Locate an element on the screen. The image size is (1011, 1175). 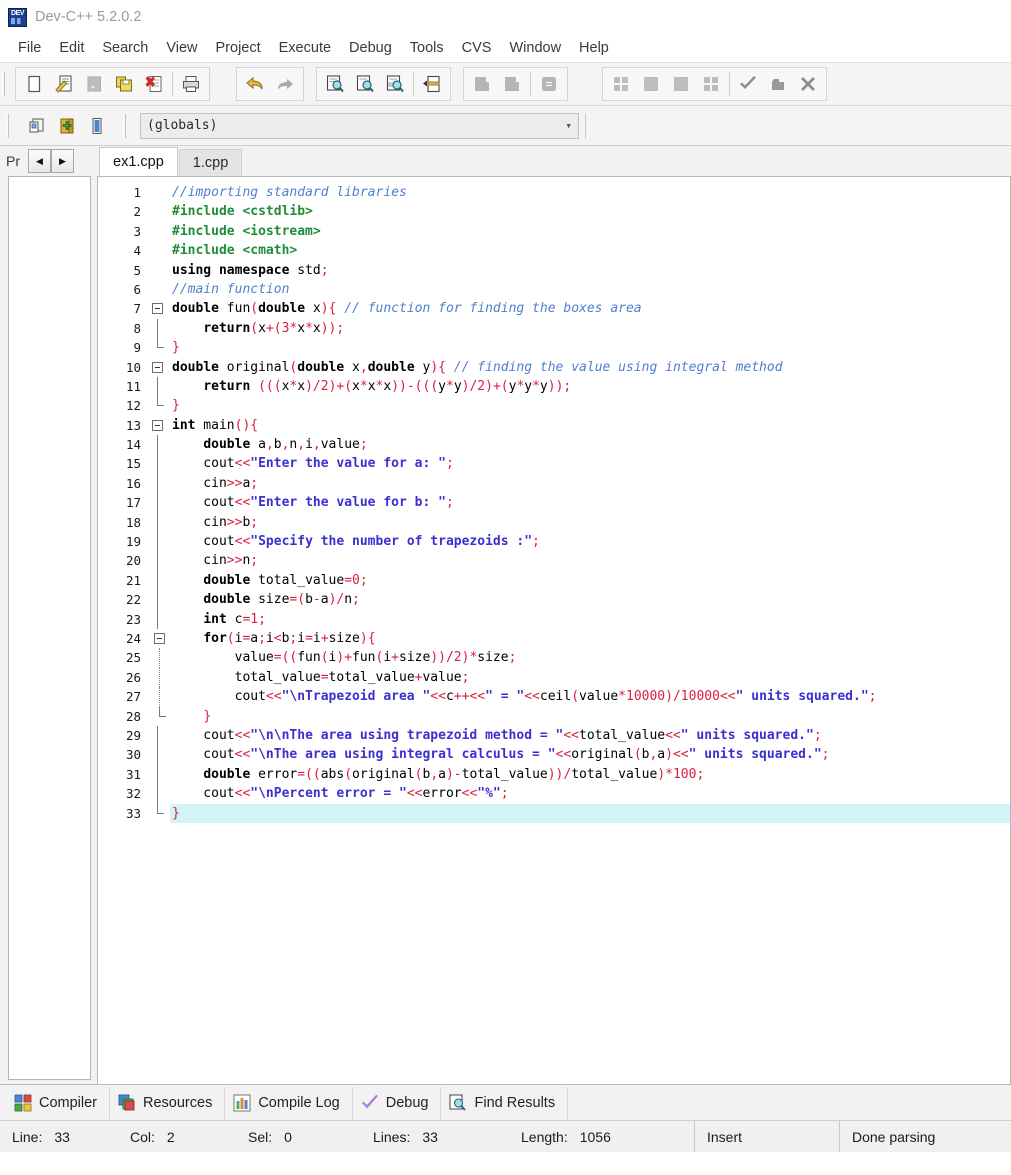
bottom-tab-compile-log: Compile Log is located at coordinates (289, 1102).